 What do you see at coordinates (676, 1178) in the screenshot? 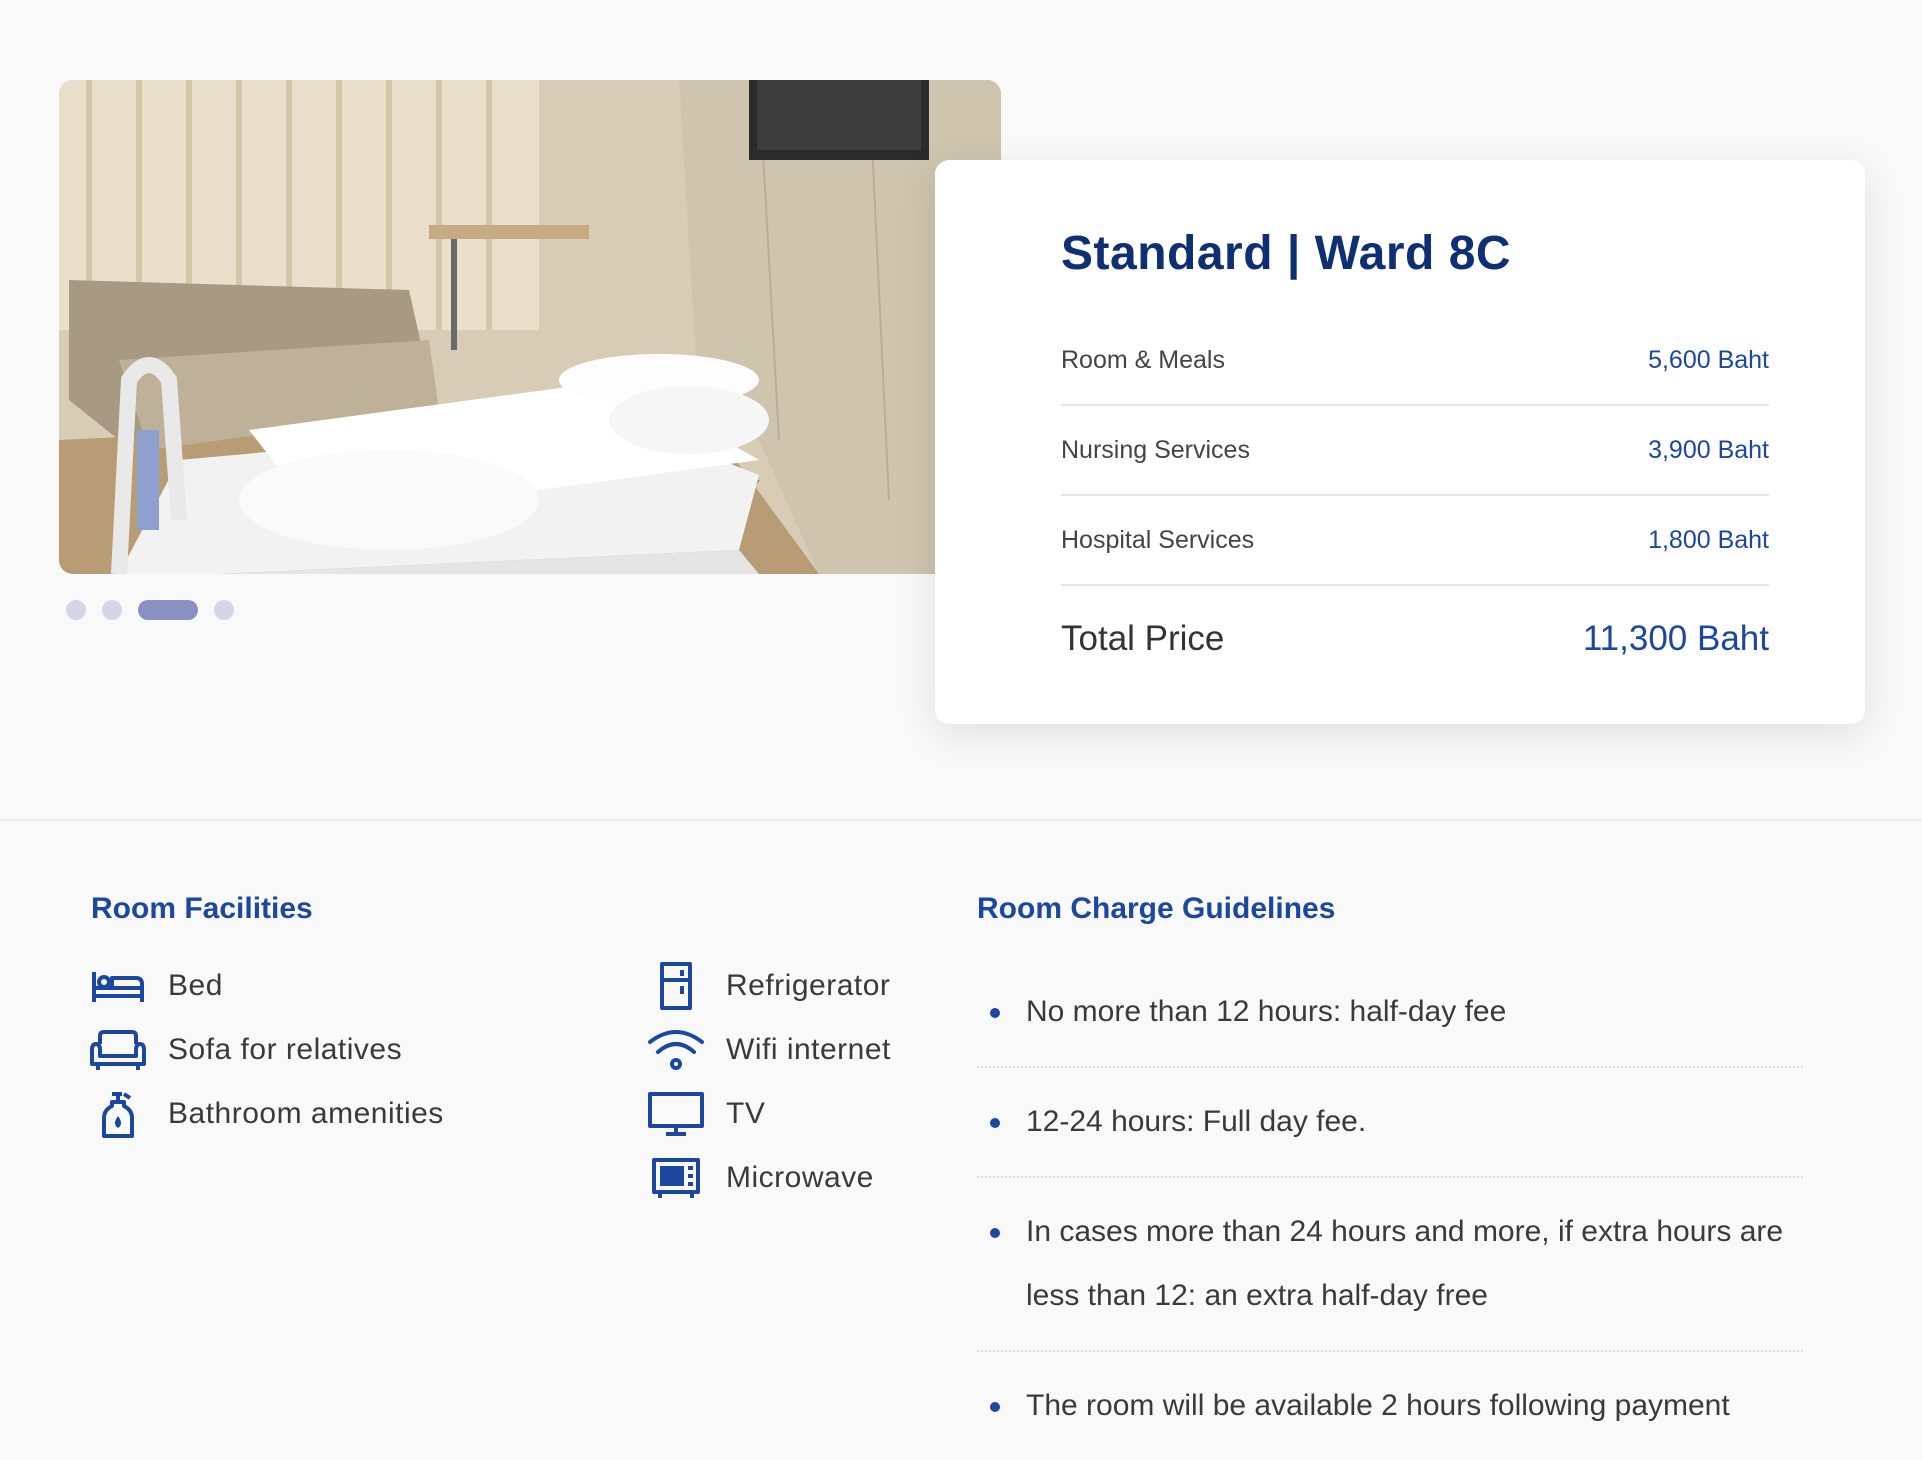
I see `microwave-icon` at bounding box center [676, 1178].